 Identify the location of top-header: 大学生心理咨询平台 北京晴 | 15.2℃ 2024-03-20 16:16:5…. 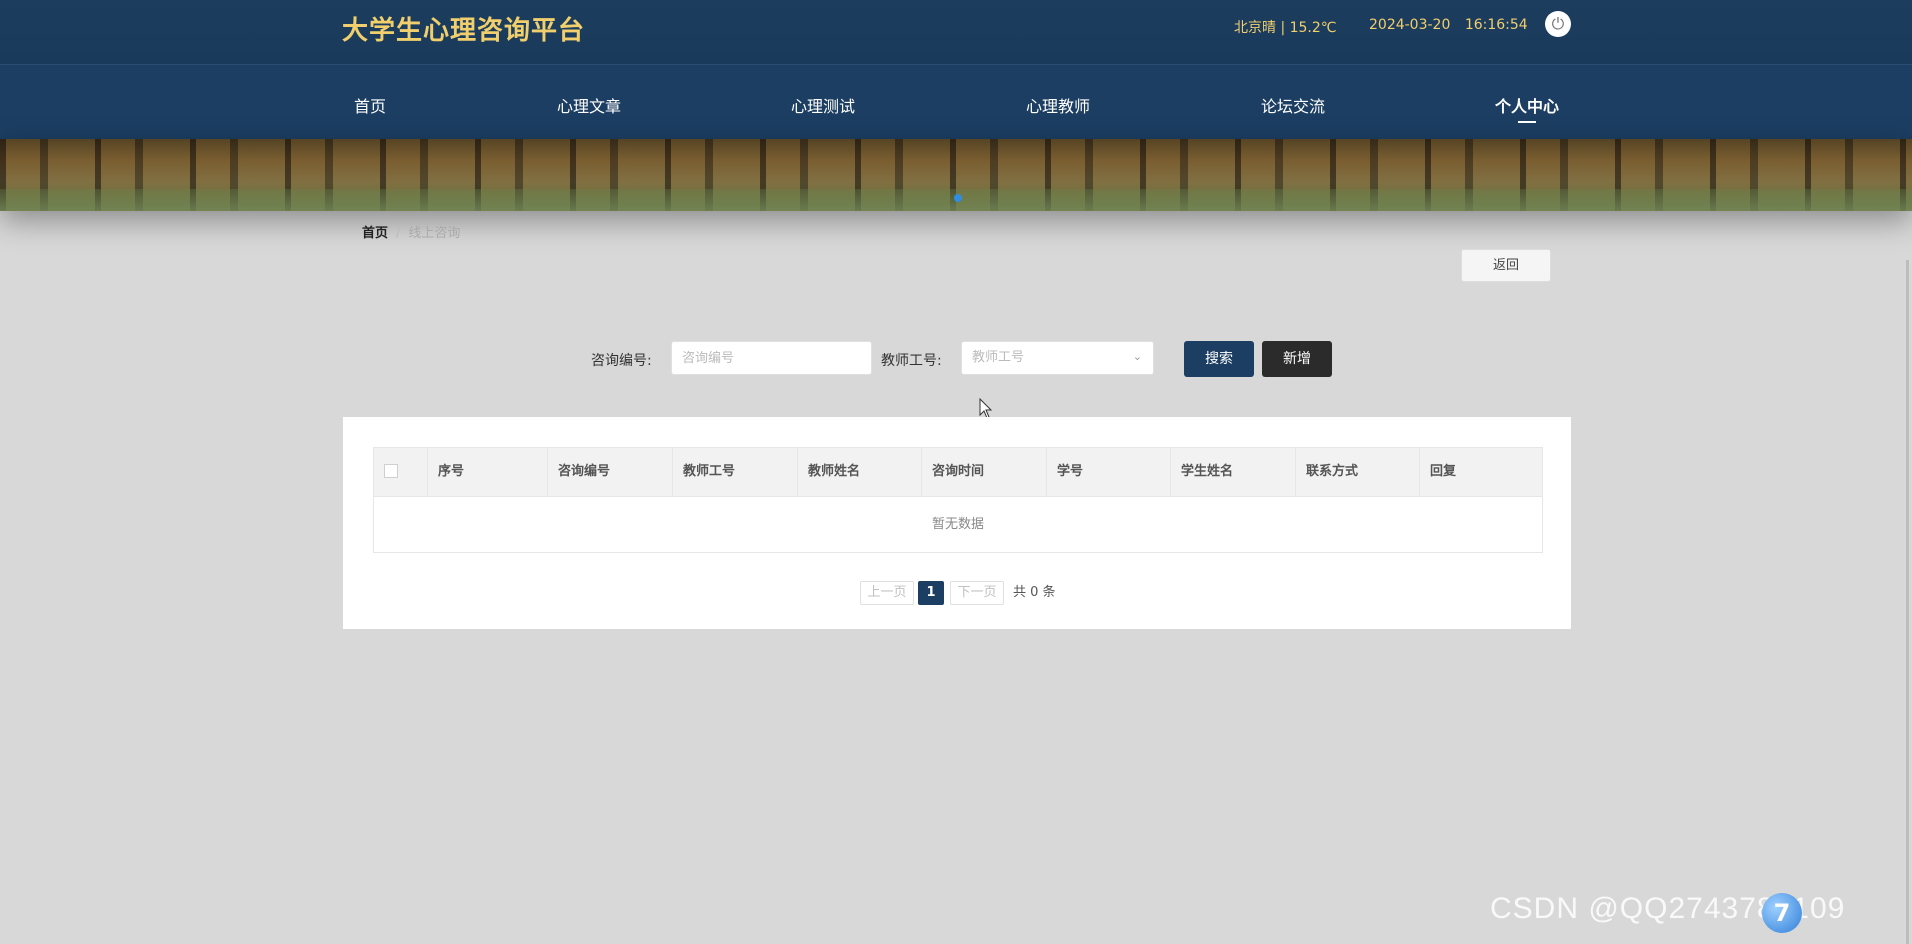
(956, 32).